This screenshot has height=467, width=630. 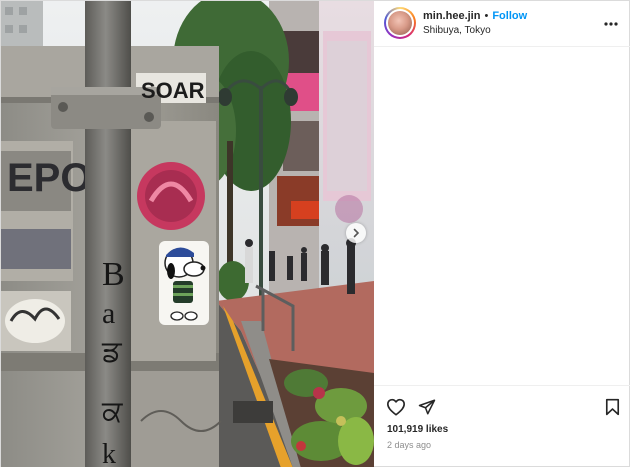 I want to click on more-options-icon, so click(x=611, y=24).